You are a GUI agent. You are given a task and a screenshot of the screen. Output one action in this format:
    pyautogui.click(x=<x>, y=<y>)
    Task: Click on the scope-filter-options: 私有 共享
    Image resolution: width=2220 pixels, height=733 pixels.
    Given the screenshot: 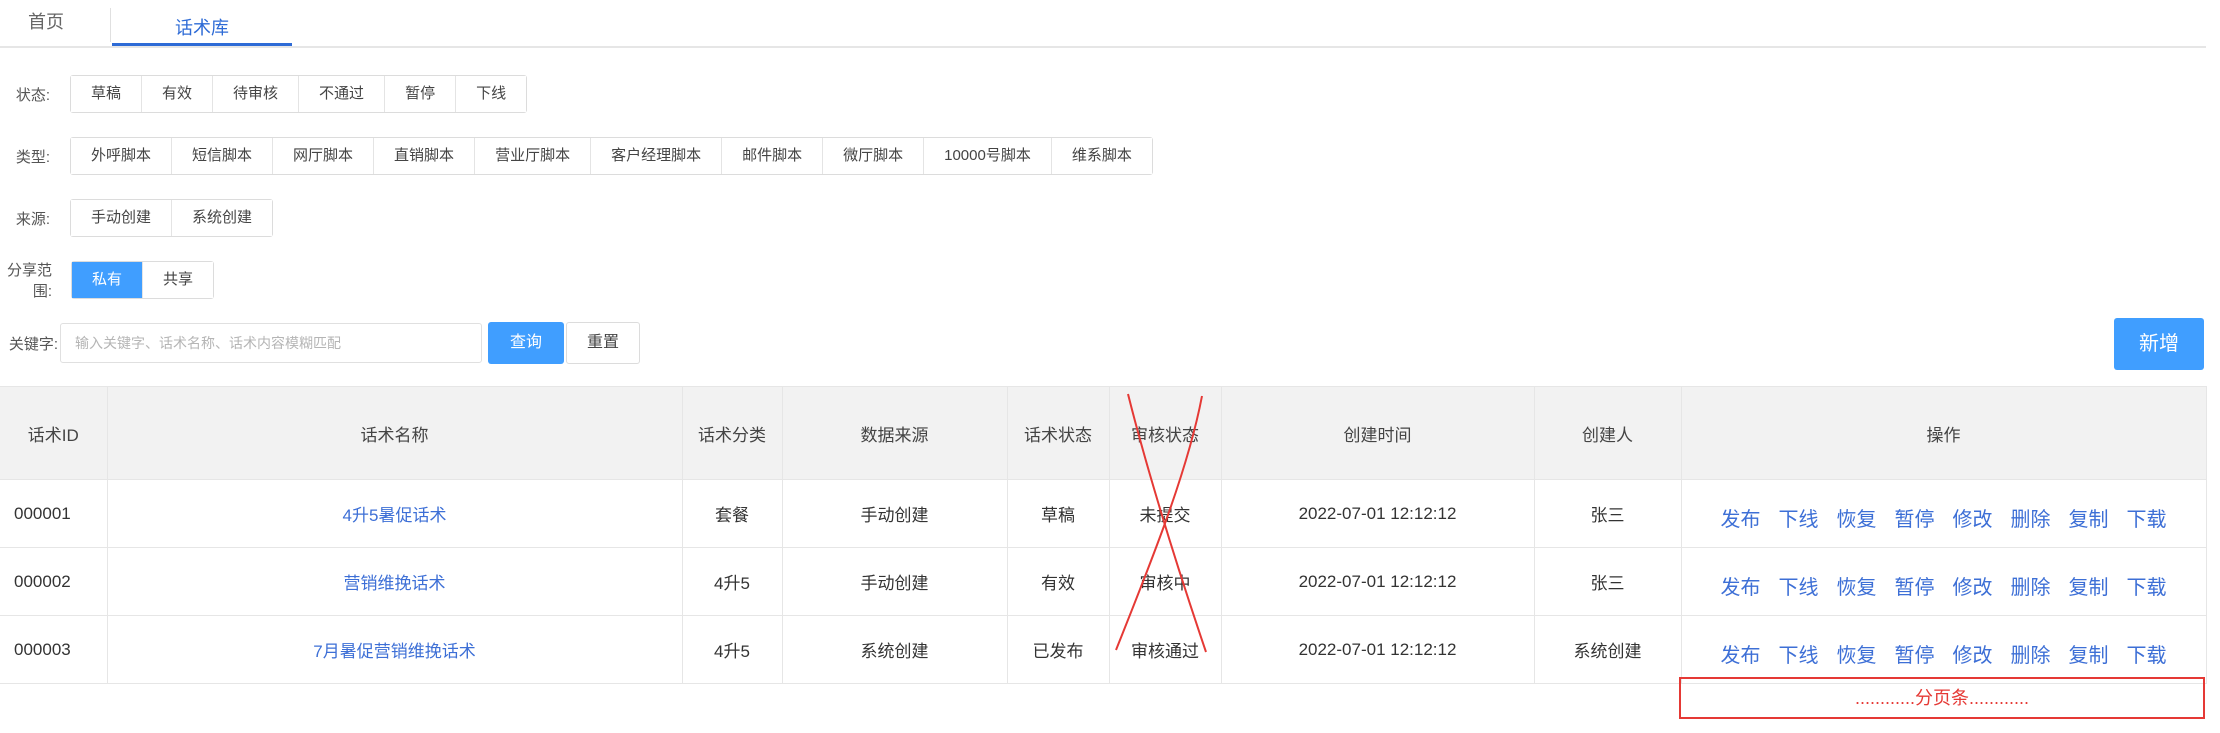 What is the action you would take?
    pyautogui.click(x=143, y=280)
    